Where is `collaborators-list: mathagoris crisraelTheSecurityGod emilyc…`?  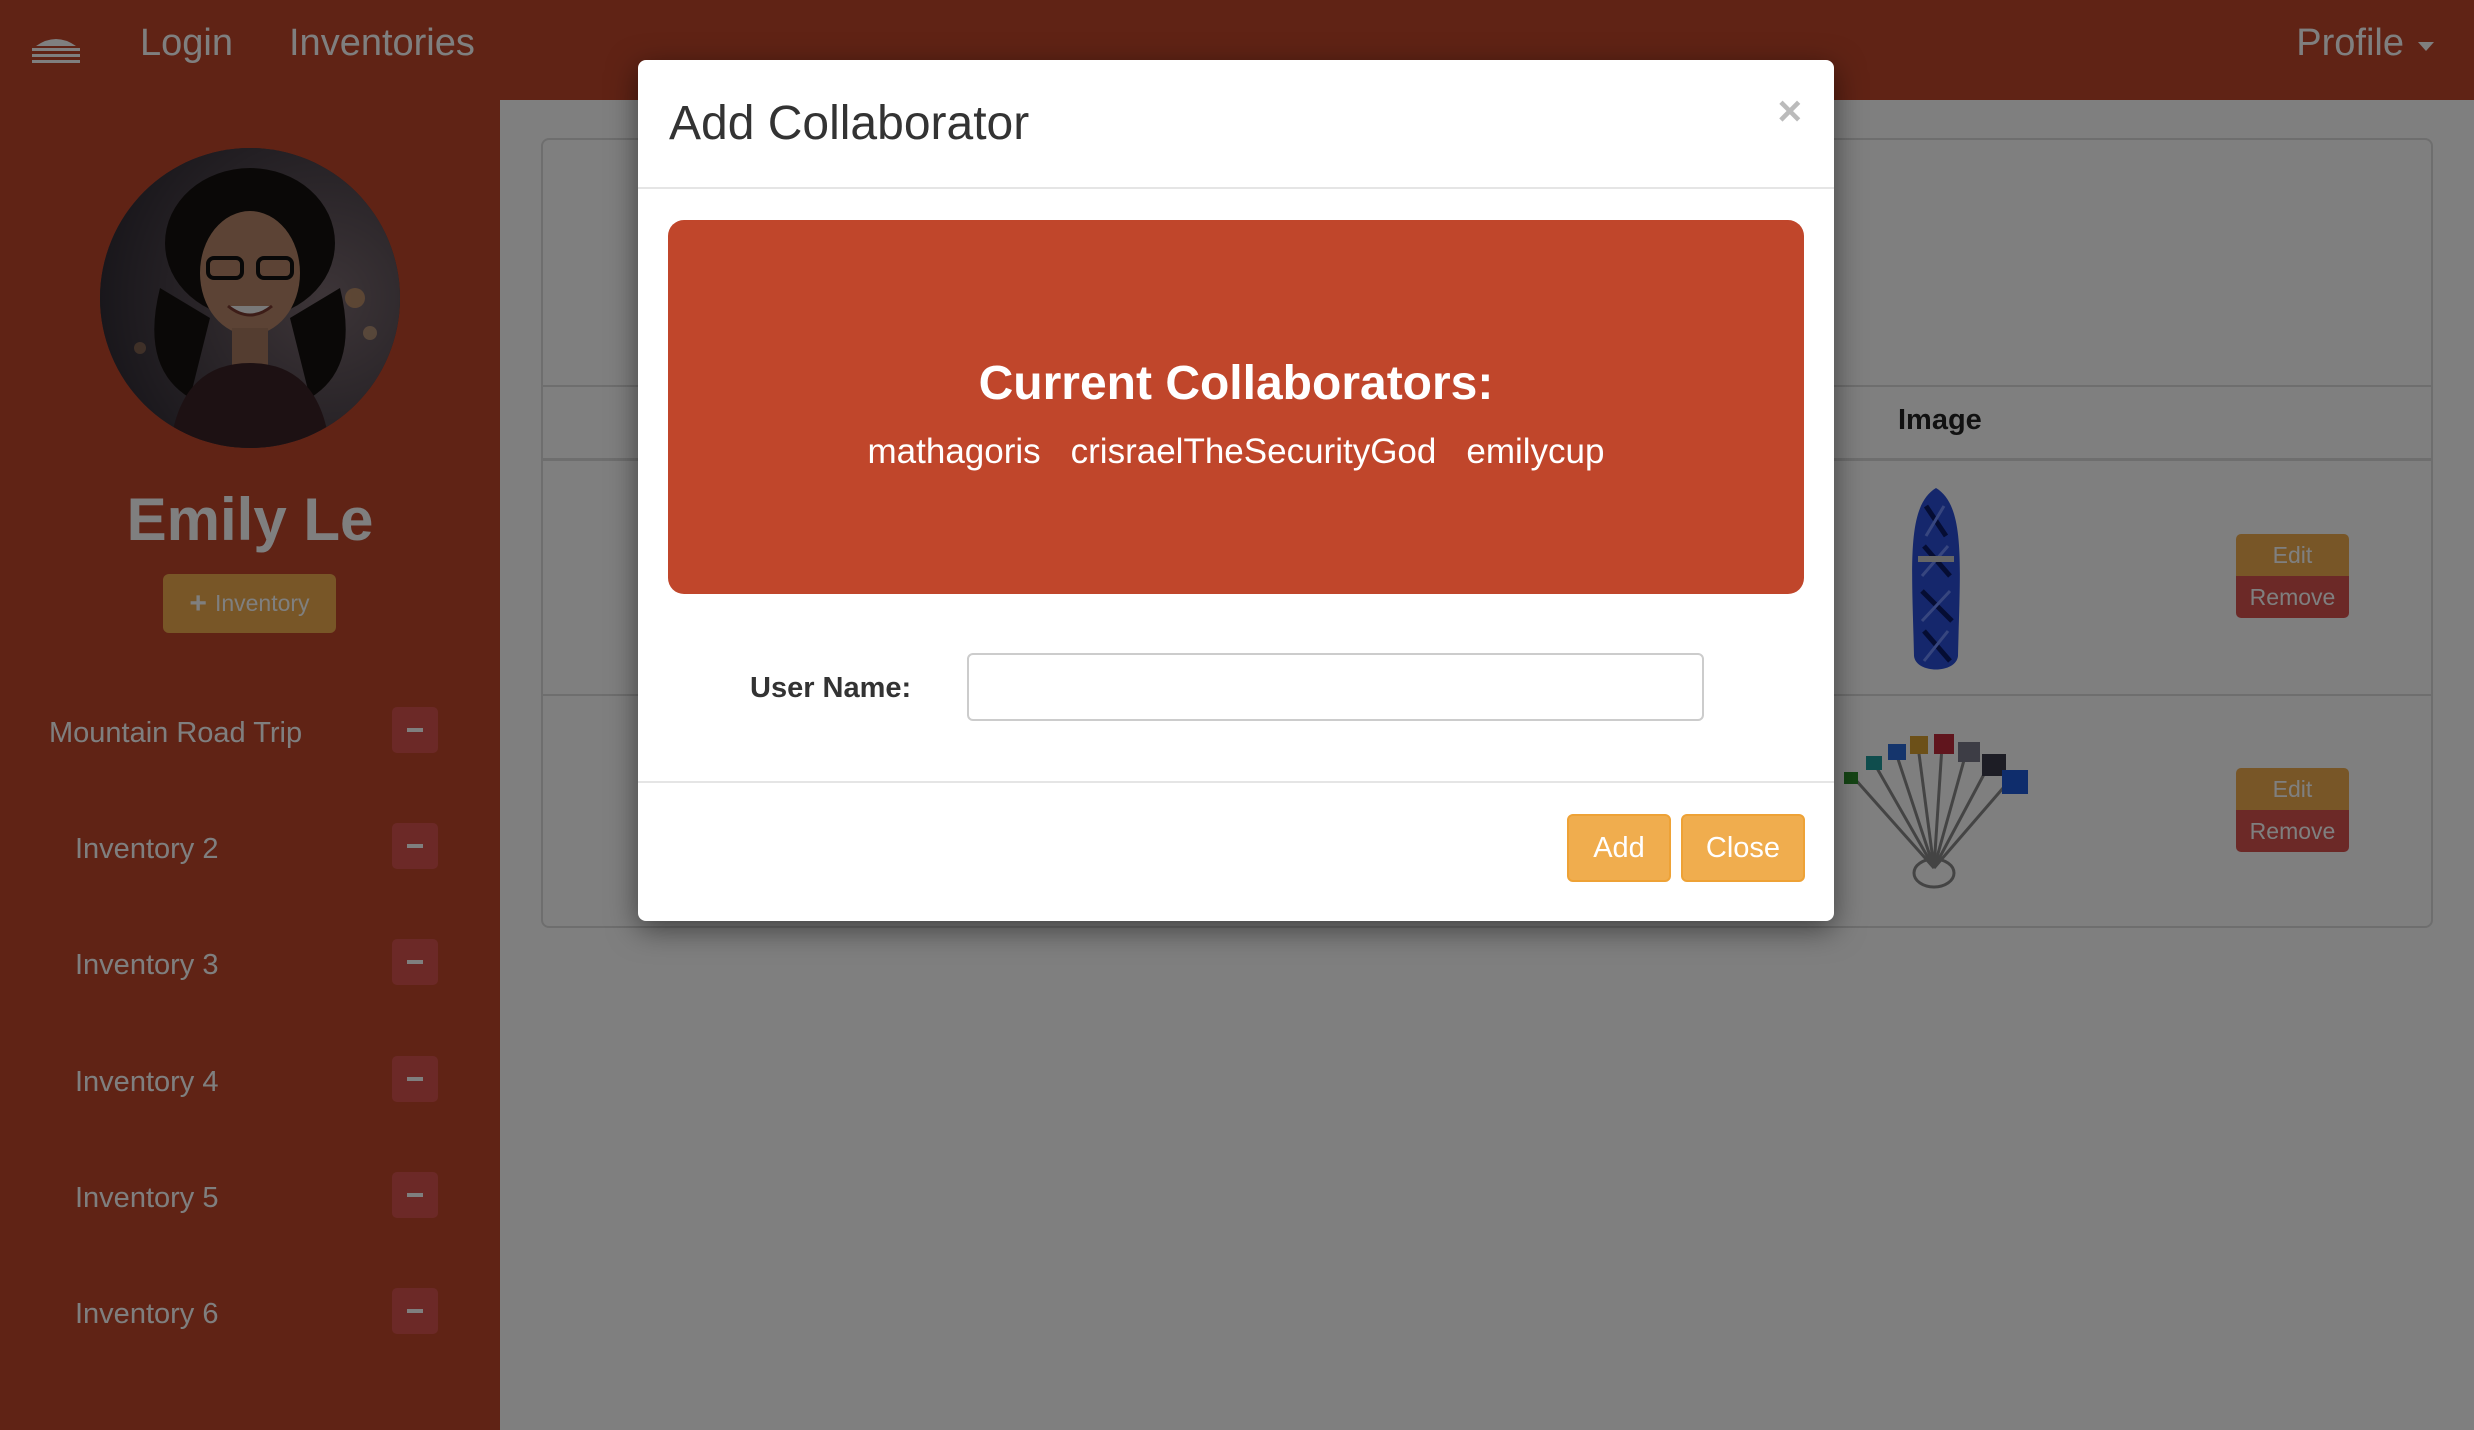 collaborators-list: mathagoris crisraelTheSecurityGod emilyc… is located at coordinates (1236, 452).